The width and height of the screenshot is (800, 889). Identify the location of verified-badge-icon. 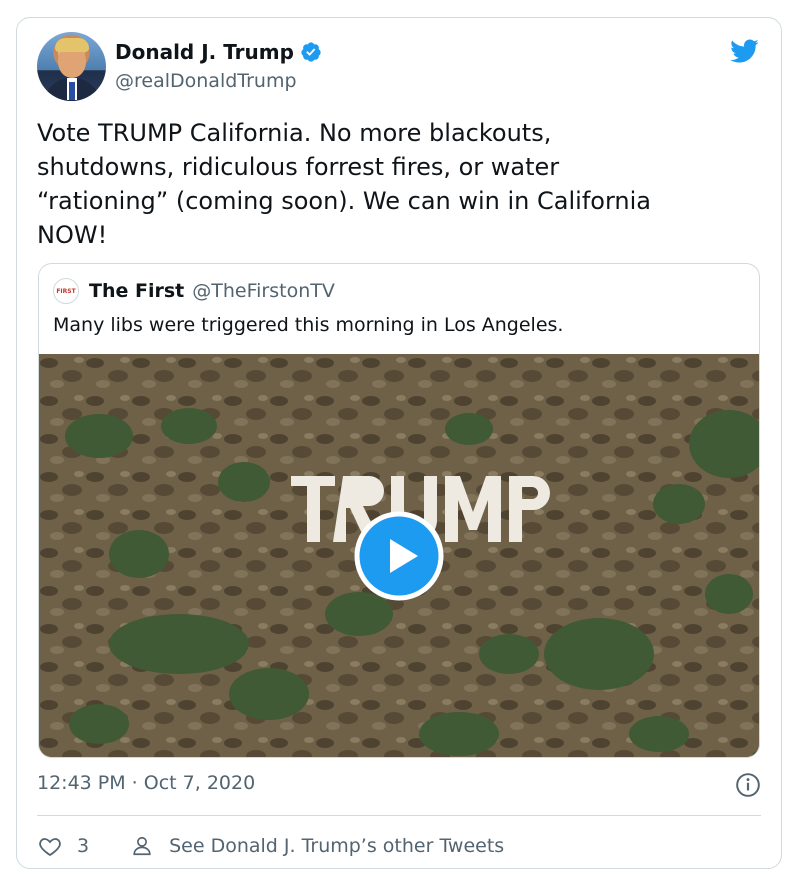
(311, 52).